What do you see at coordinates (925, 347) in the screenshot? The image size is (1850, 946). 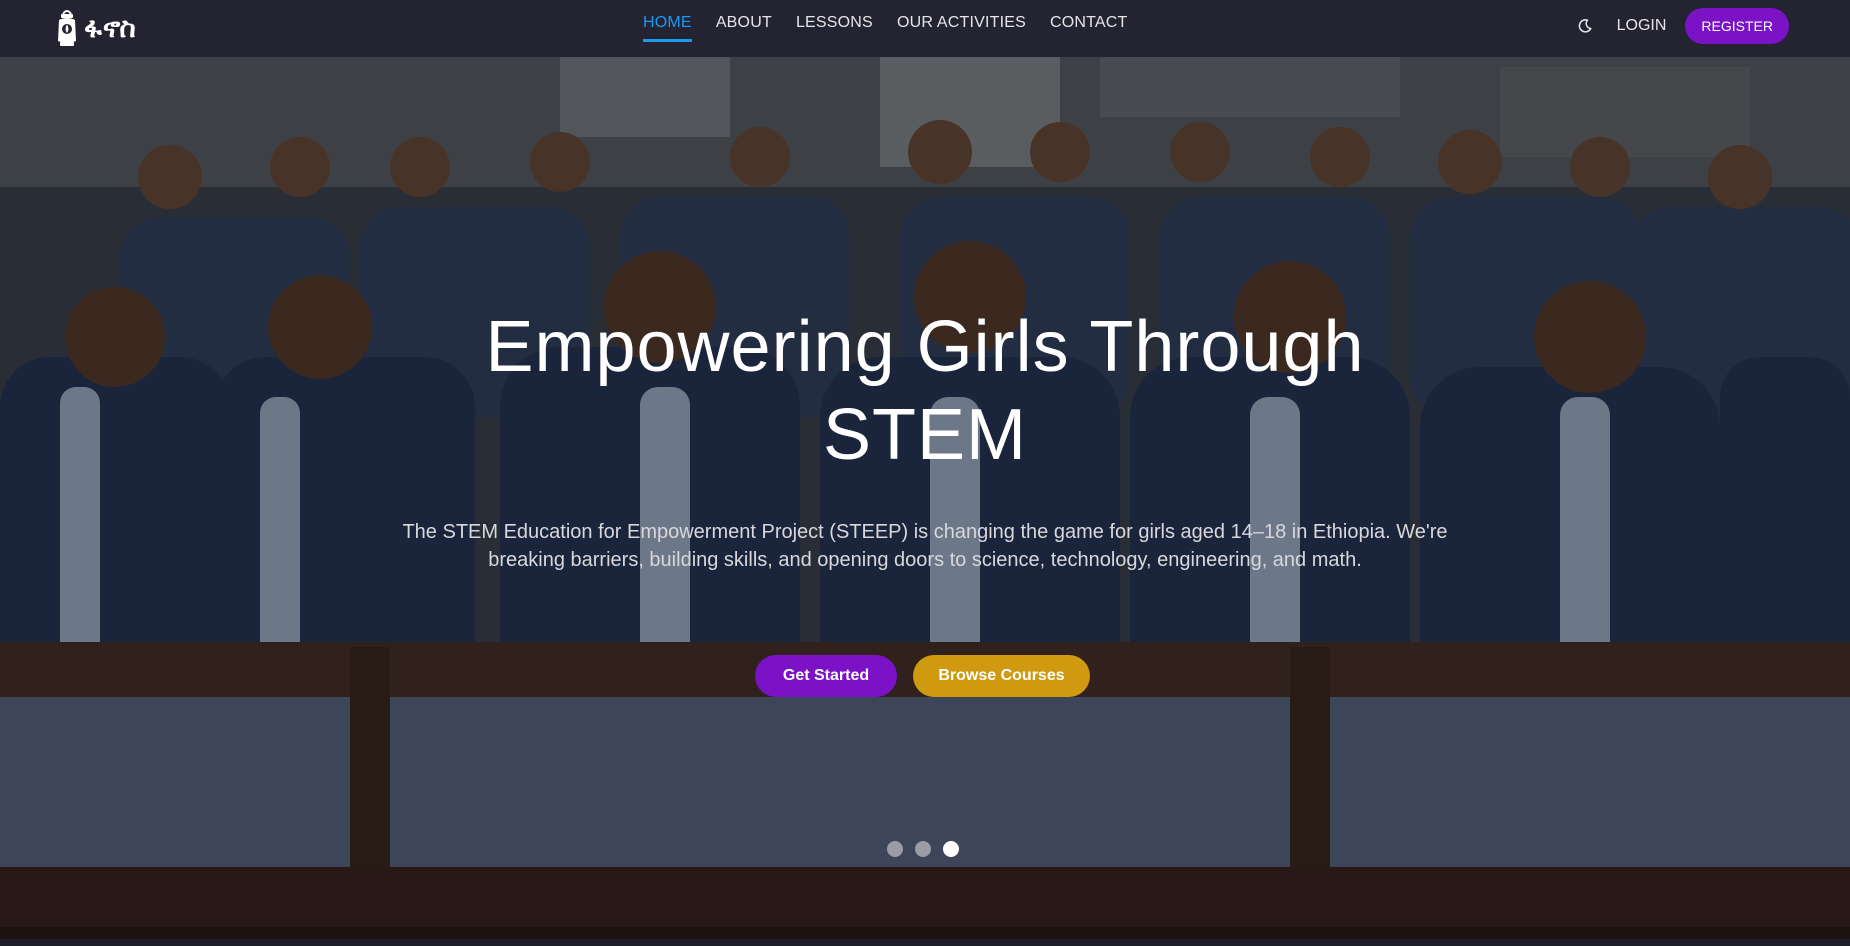 I see `hero-title-line-1: Empowering Girls Through` at bounding box center [925, 347].